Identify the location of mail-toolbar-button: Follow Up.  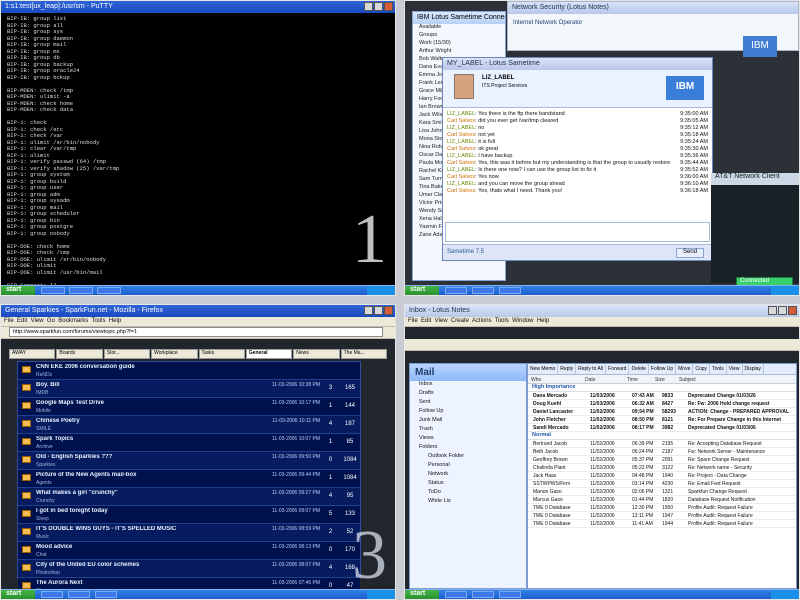
(663, 369).